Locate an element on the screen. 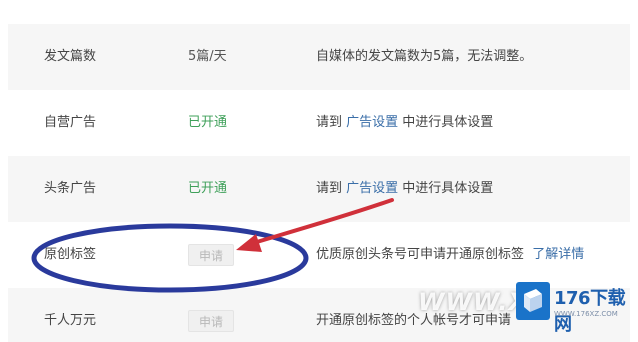 The image size is (638, 342). row-name: 自营广告 is located at coordinates (70, 122).